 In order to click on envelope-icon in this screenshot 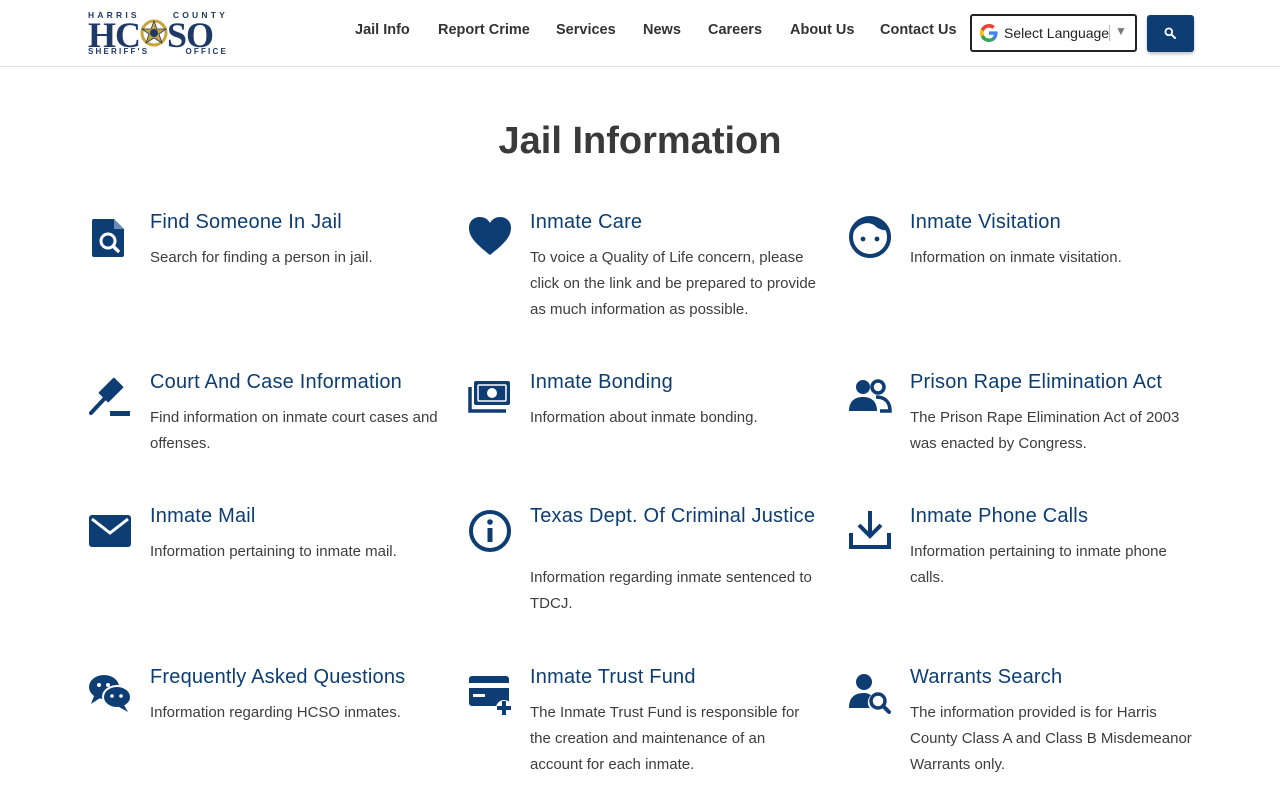, I will do `click(110, 531)`.